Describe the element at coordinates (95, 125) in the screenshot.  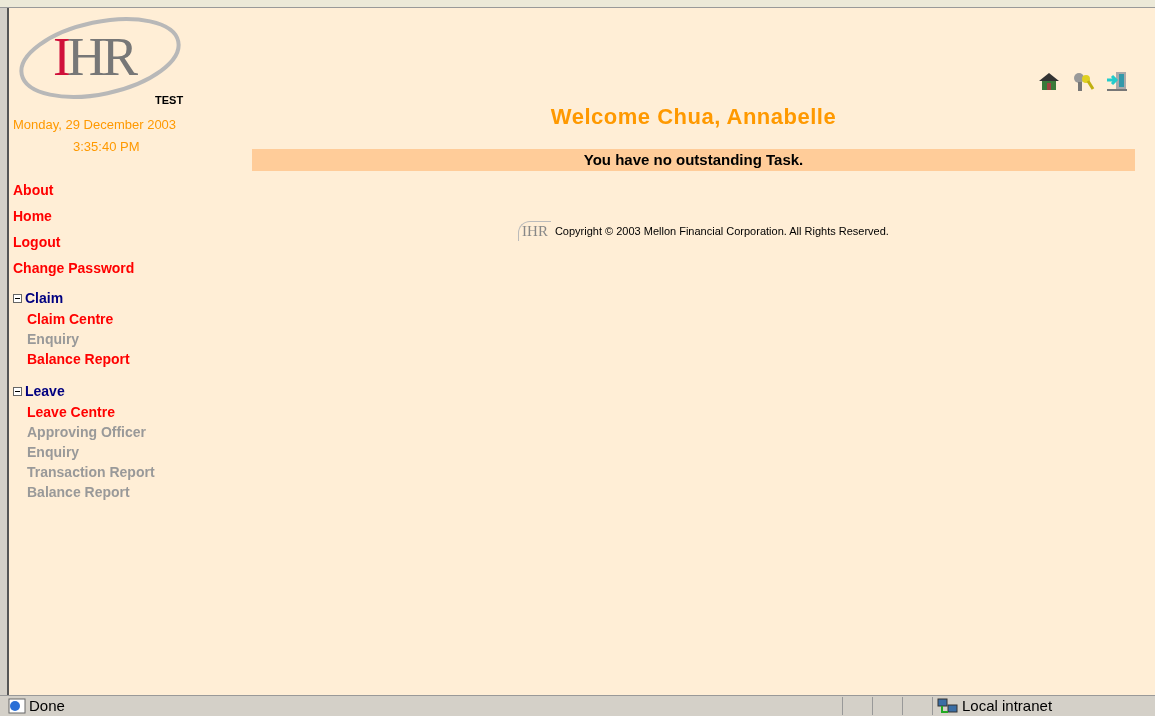
I see `date-text: Monday, 29 December 2003` at that location.